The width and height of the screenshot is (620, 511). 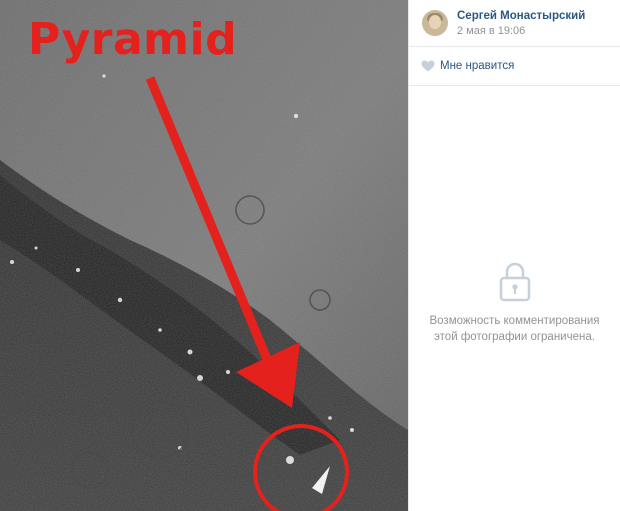 I want to click on lock-icon, so click(x=514, y=282).